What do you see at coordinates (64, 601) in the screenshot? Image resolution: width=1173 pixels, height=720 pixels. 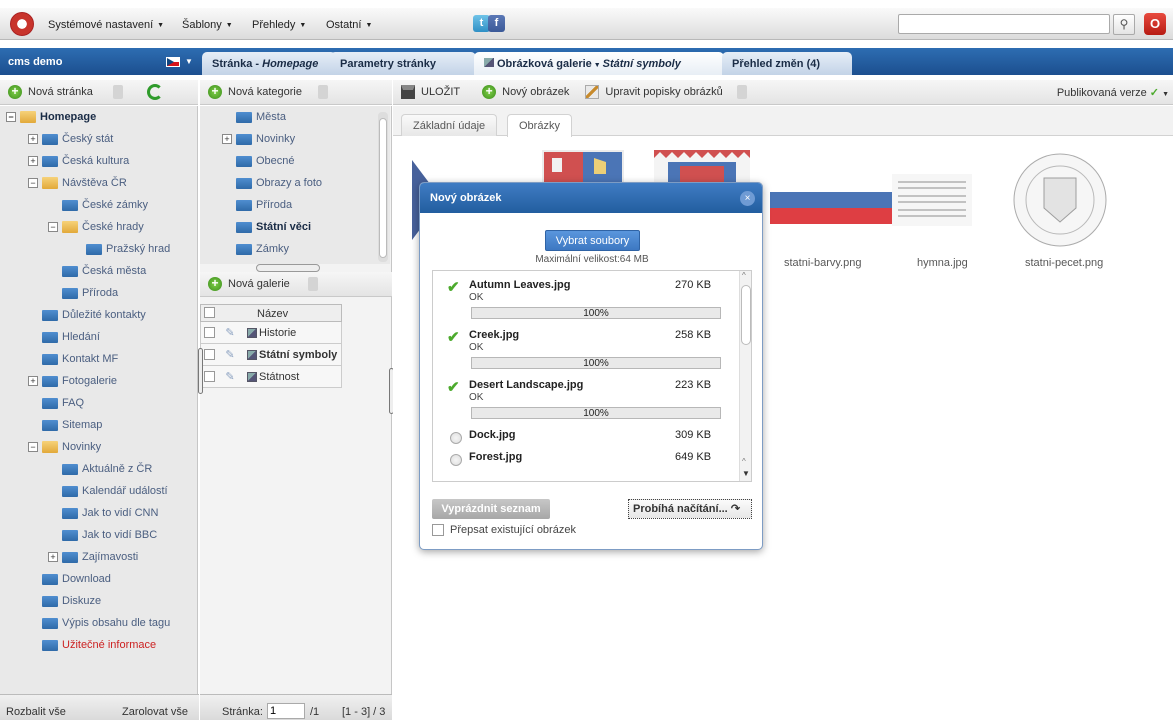 I see `tree-item: Diskuze` at bounding box center [64, 601].